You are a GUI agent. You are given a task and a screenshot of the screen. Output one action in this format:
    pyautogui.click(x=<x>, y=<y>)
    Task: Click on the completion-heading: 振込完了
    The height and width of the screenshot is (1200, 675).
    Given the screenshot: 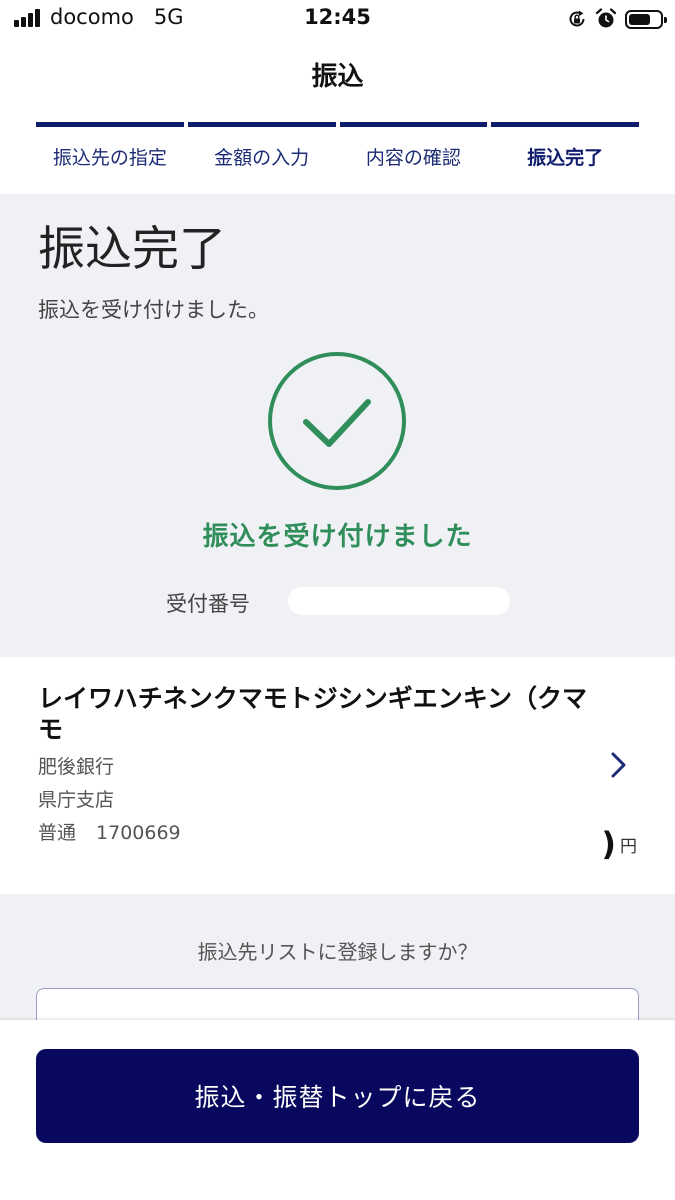 What is the action you would take?
    pyautogui.click(x=132, y=249)
    